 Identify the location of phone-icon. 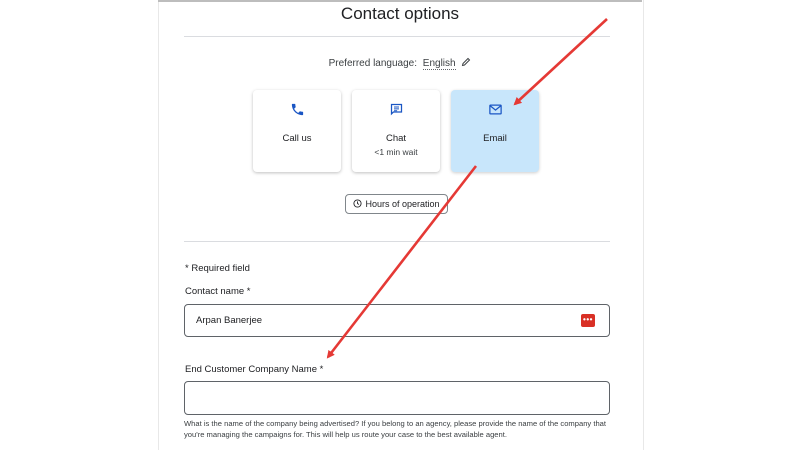
(297, 111).